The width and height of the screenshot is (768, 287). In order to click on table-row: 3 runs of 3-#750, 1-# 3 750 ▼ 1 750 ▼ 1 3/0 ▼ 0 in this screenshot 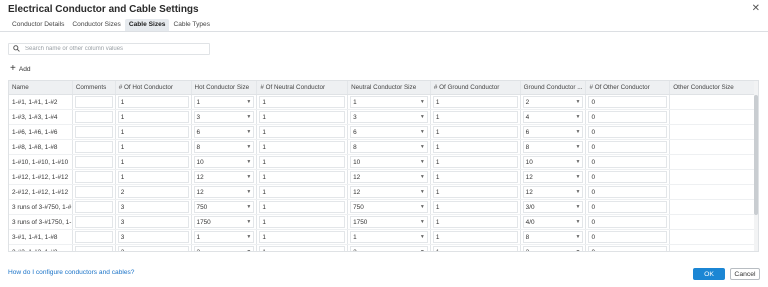, I will do `click(383, 207)`.